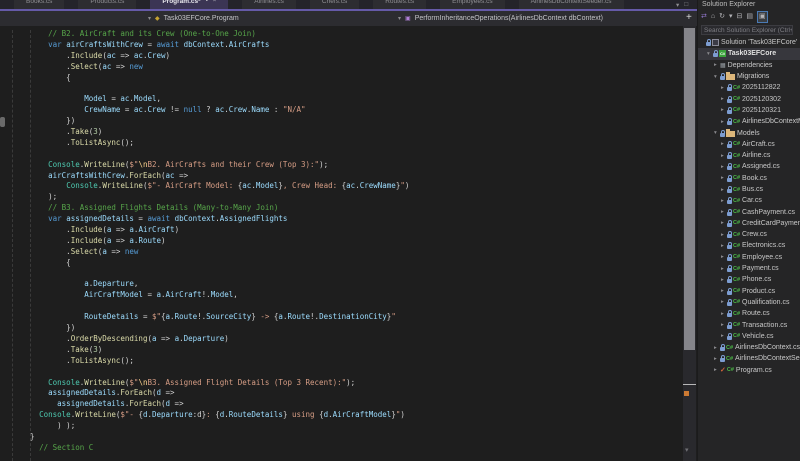  What do you see at coordinates (689, 189) in the screenshot?
I see `scrollbar-thumb` at bounding box center [689, 189].